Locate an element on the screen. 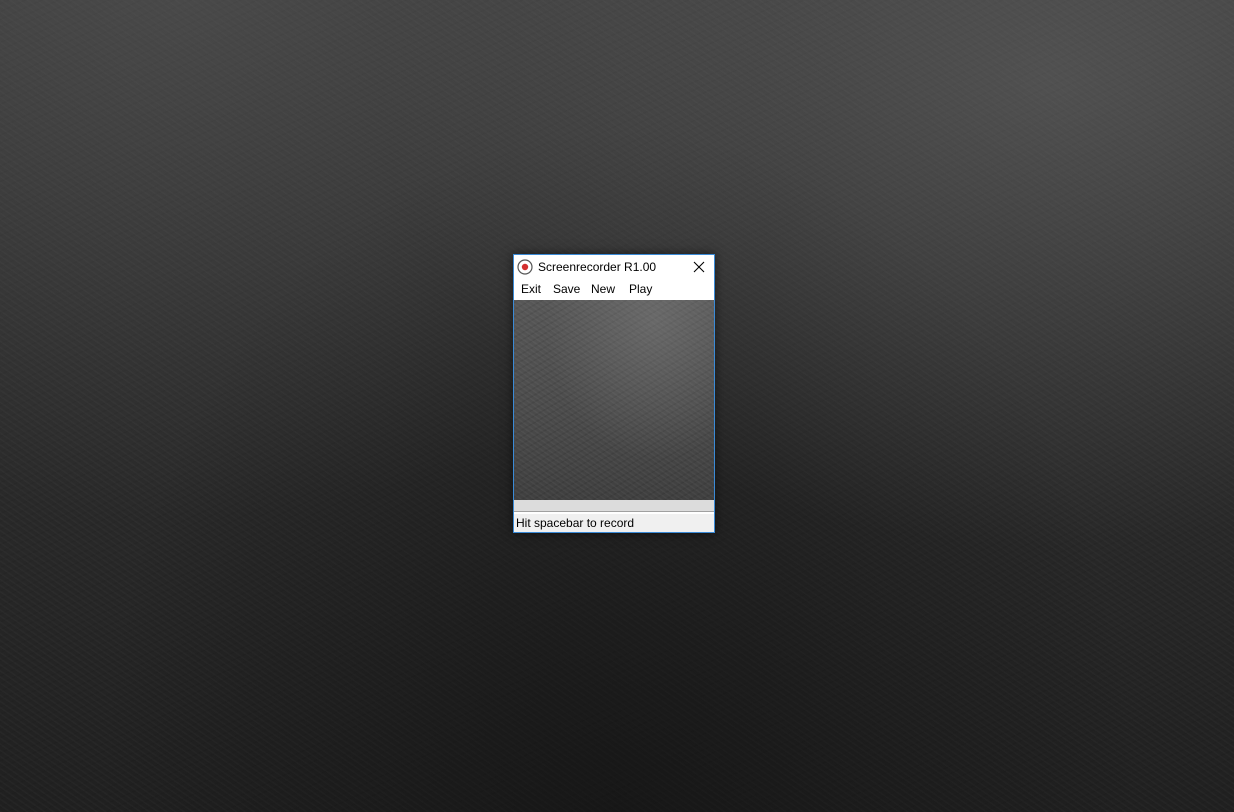  menu-exit: Exit is located at coordinates (531, 289).